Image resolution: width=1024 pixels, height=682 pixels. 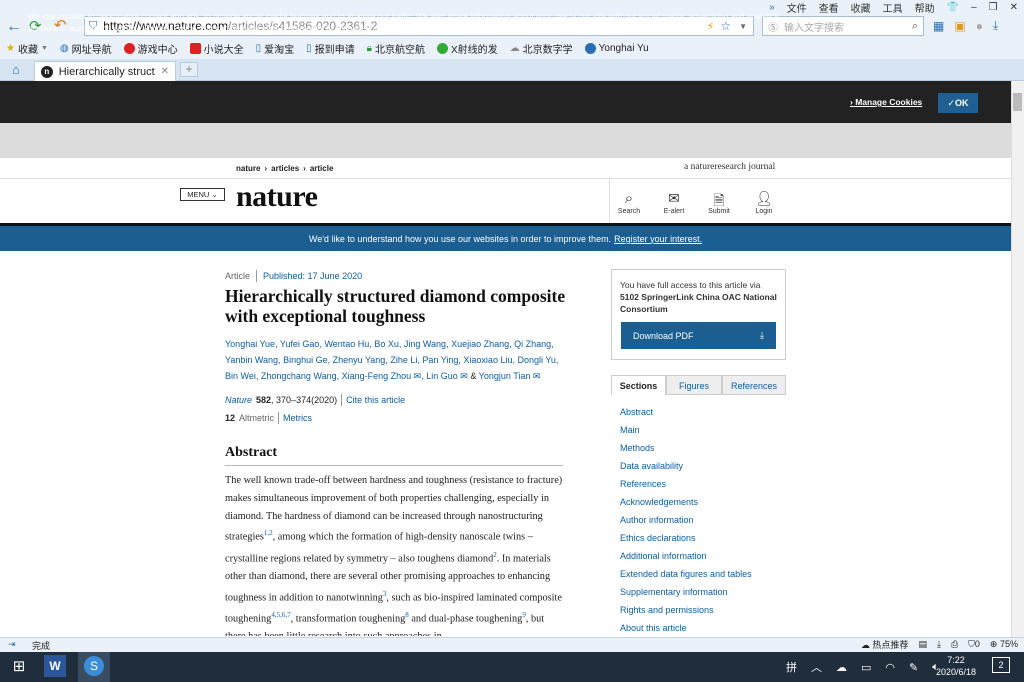 I want to click on security-count: ⛉0, so click(x=974, y=644).